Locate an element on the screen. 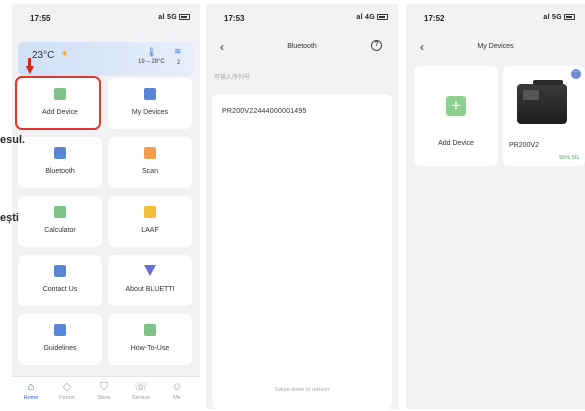 The height and width of the screenshot is (411, 585). tile-laaf: LAAF is located at coordinates (150, 221).